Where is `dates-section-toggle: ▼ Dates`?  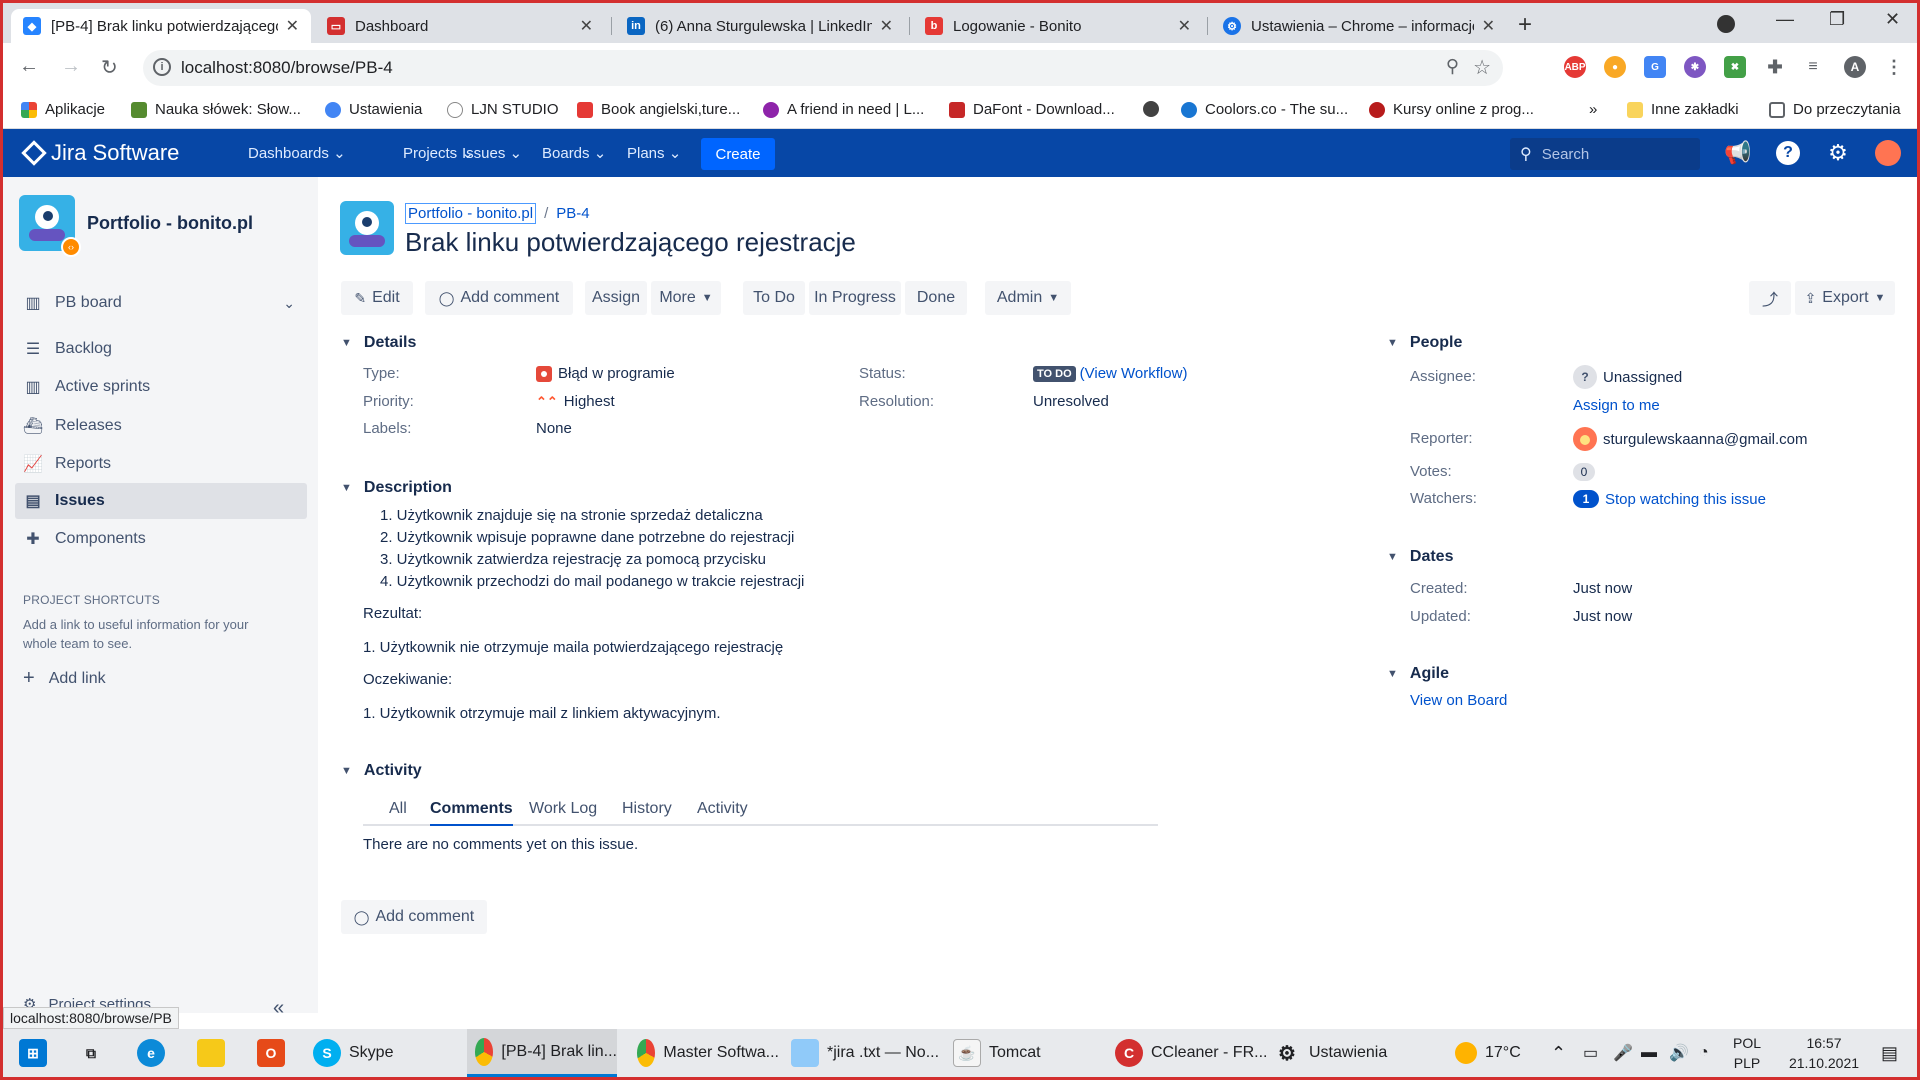
dates-section-toggle: ▼ Dates is located at coordinates (1420, 557).